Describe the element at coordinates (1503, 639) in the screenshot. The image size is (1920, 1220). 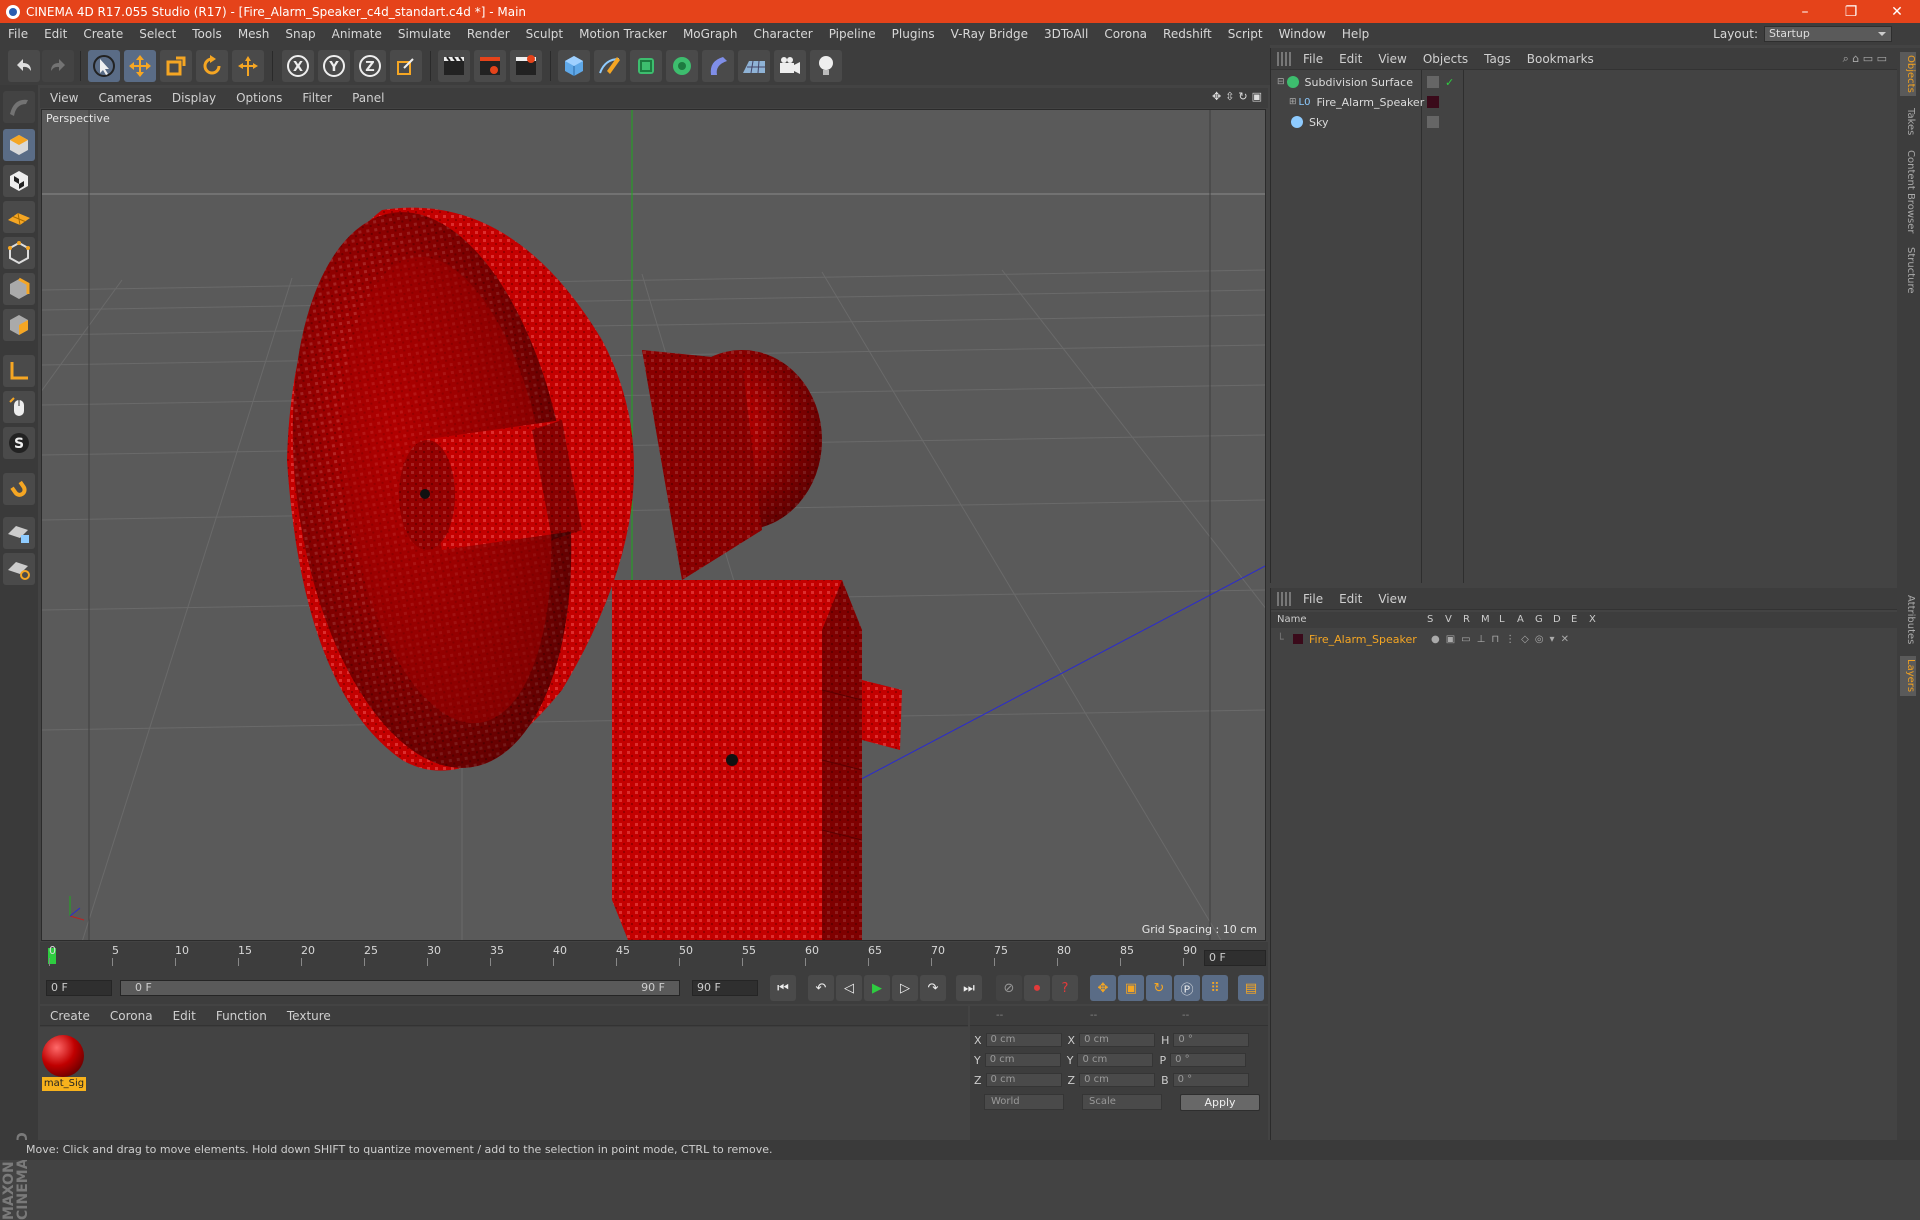
I see `layer-toggle-icons: ●▣▭⊥⊓⋮◇◎▾✕` at that location.